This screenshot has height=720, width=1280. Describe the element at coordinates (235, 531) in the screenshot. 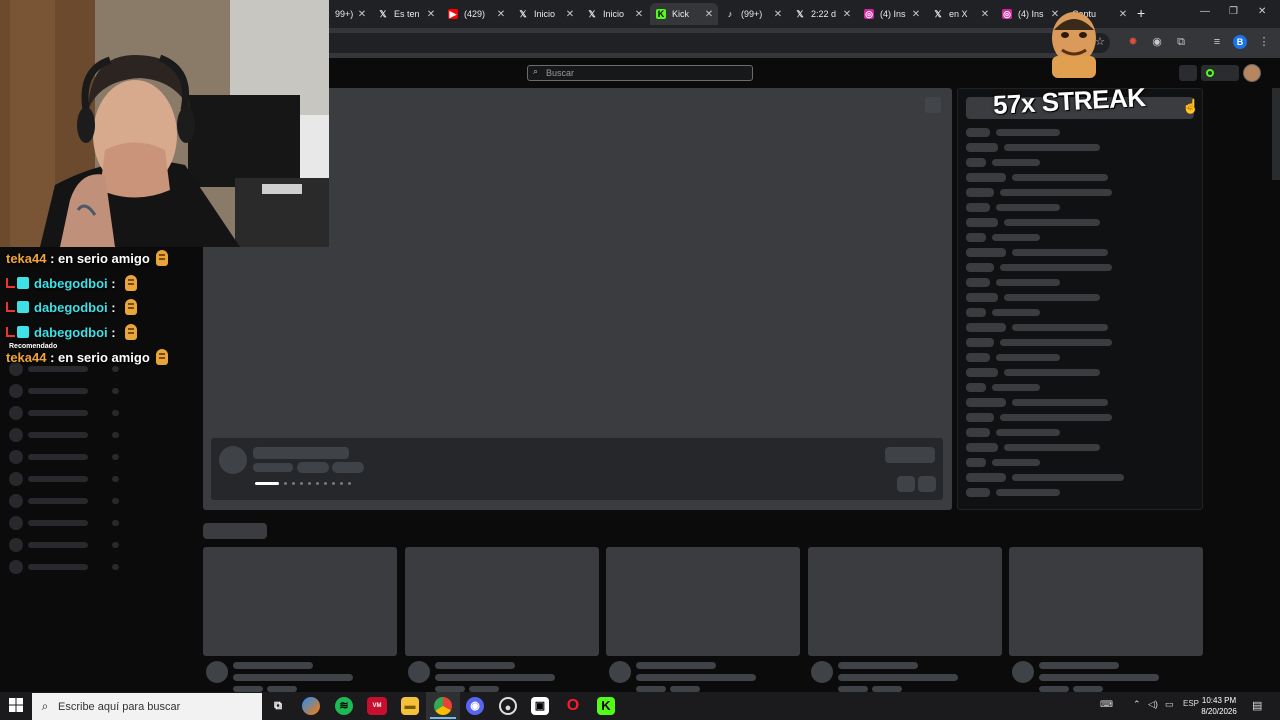

I see `section-title-skeleton` at that location.